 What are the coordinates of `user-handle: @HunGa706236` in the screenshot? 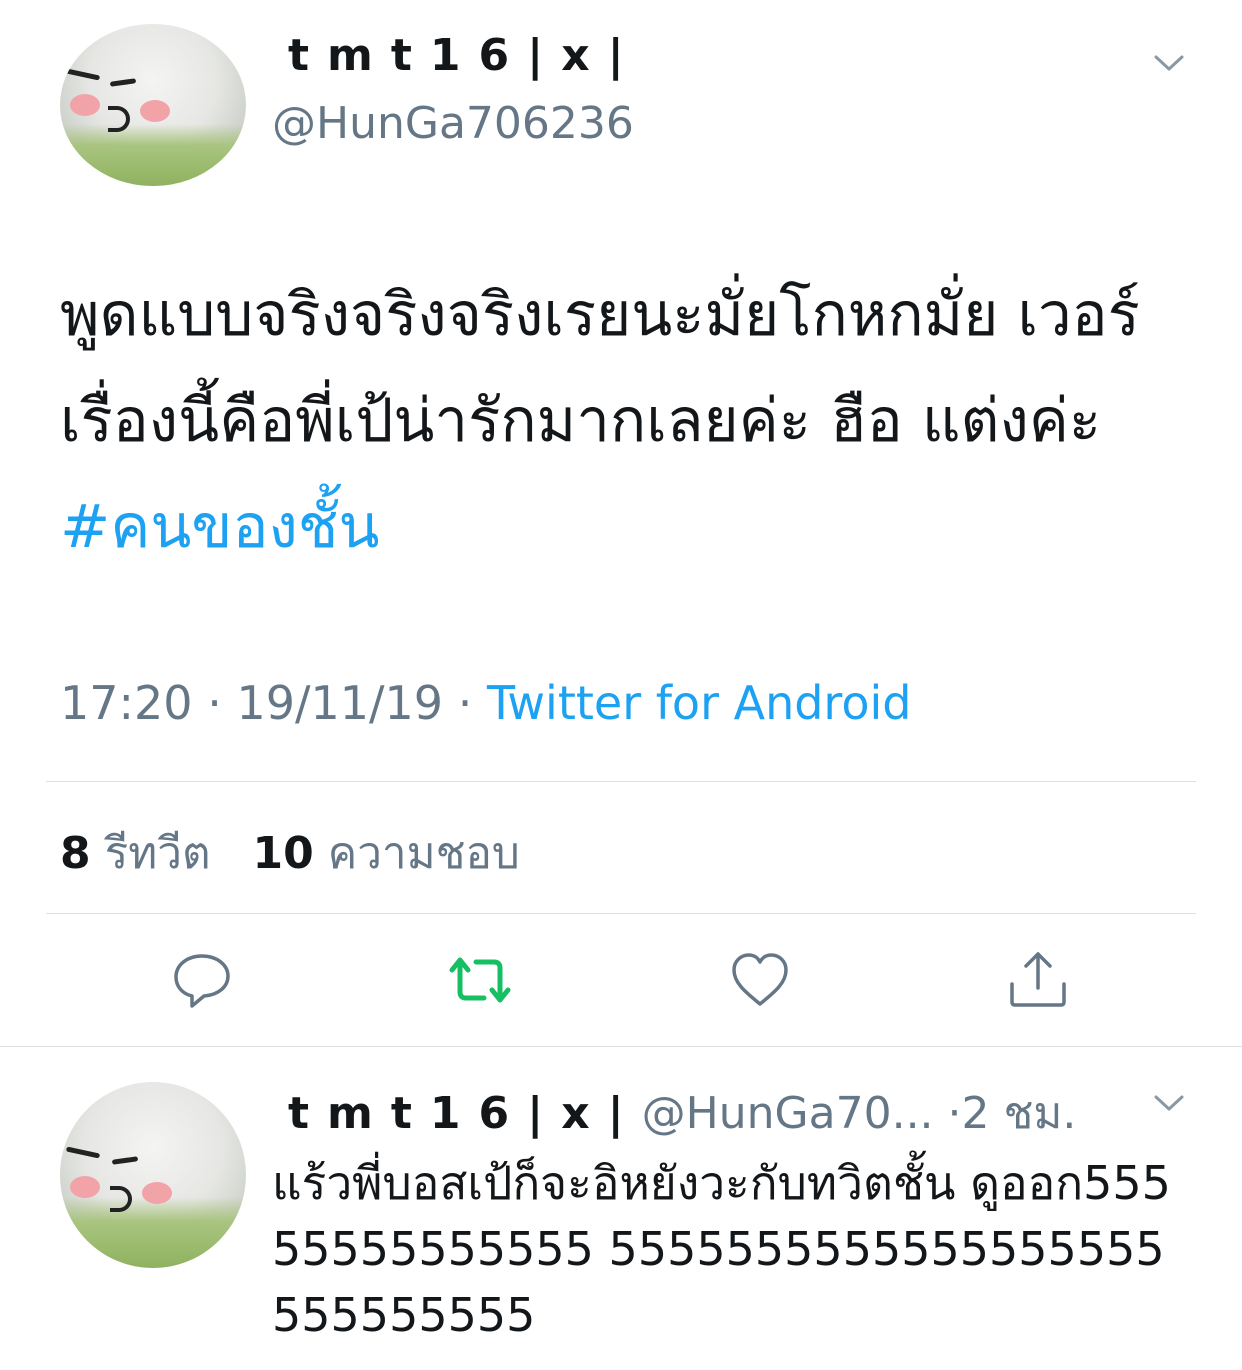 It's located at (453, 123).